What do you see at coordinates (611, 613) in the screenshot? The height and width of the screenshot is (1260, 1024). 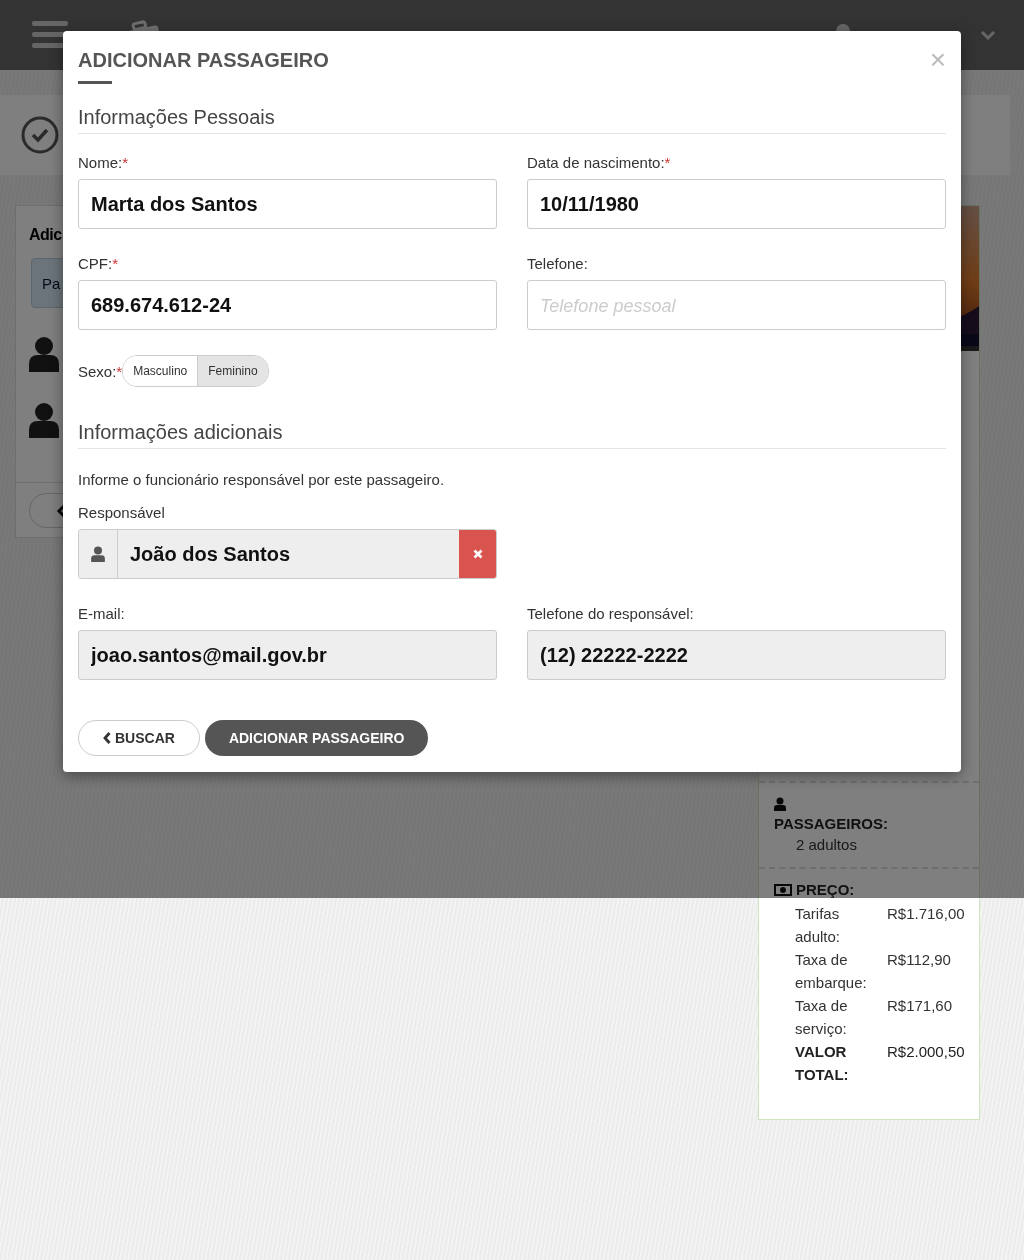 I see `field-label: Telefone do responsável:` at bounding box center [611, 613].